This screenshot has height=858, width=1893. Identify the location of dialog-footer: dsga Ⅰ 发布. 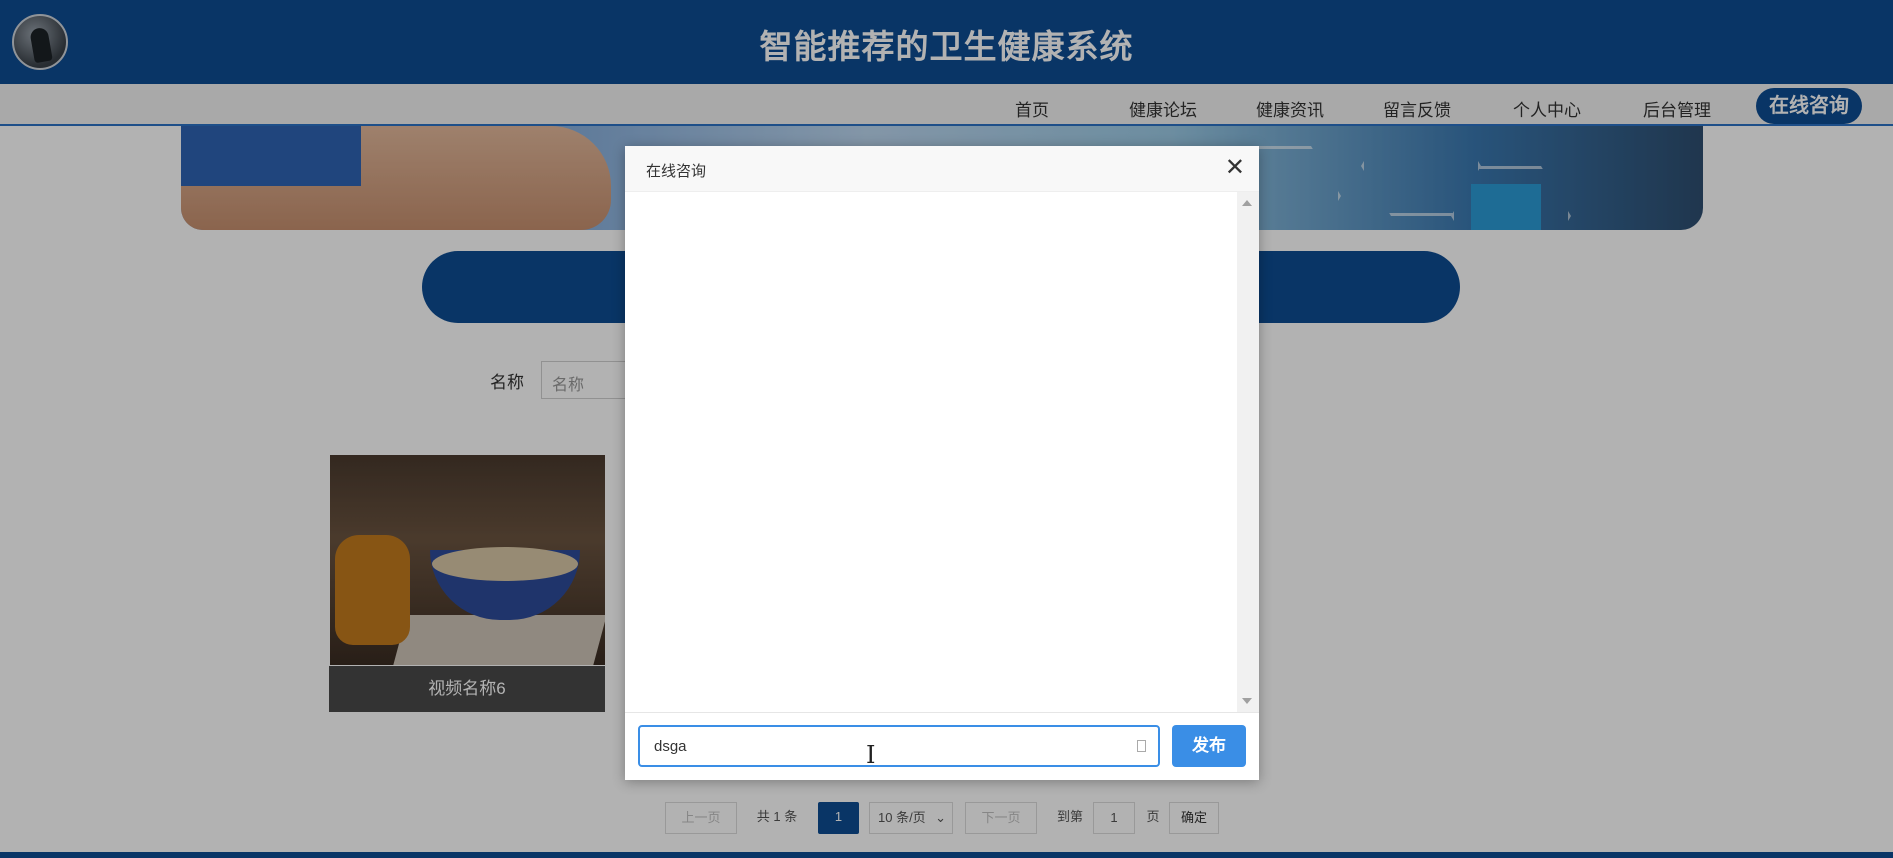
(942, 746).